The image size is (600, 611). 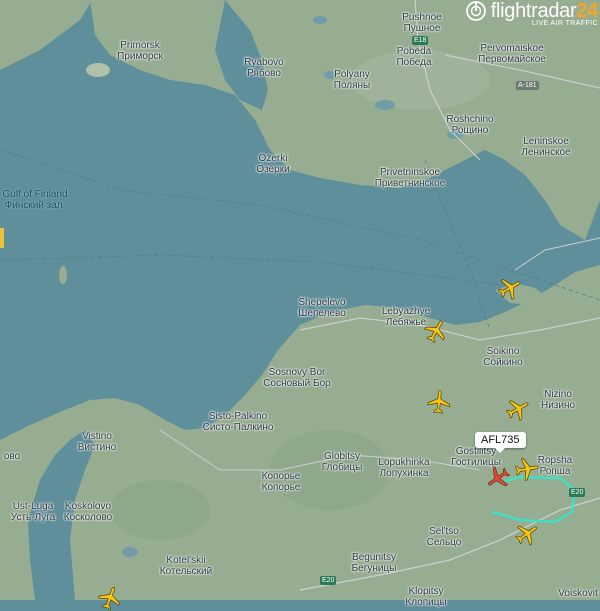 I want to click on place-label-pervomaiskoe: Pervomaiskoe Первомайское, so click(x=512, y=54).